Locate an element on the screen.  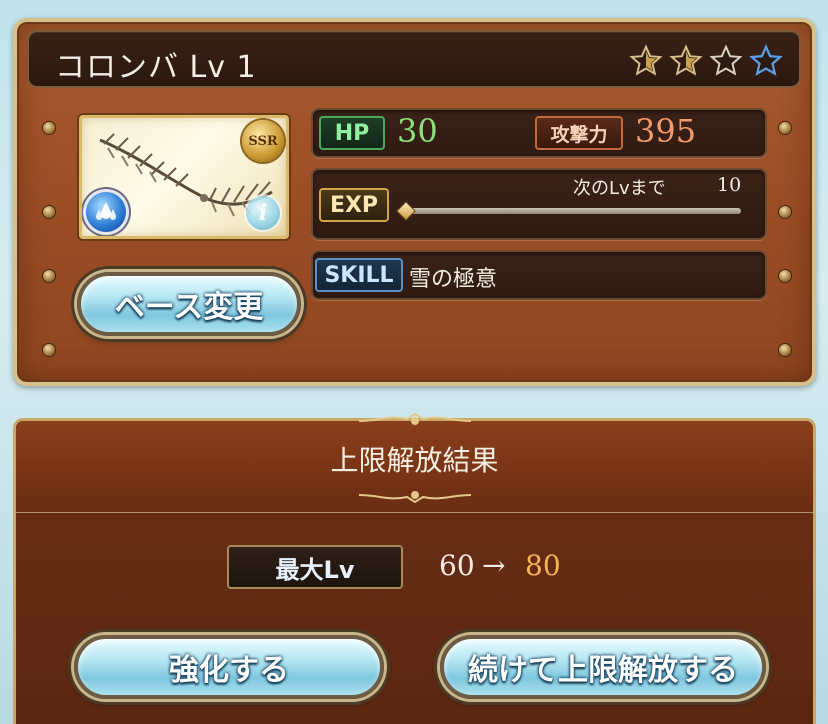
change-base-button: ベース変更 is located at coordinates (189, 304).